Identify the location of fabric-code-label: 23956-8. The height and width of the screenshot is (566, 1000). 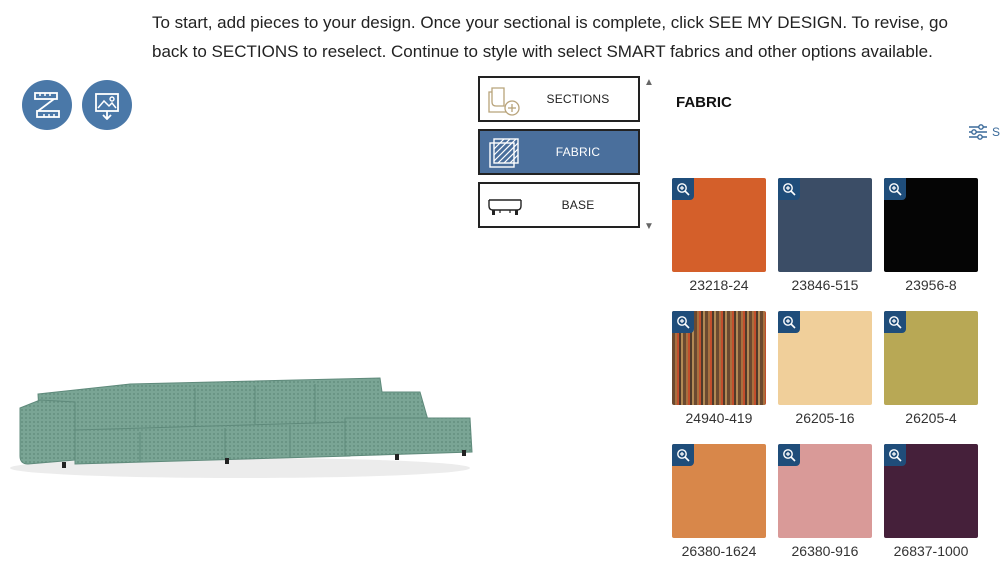
(931, 285).